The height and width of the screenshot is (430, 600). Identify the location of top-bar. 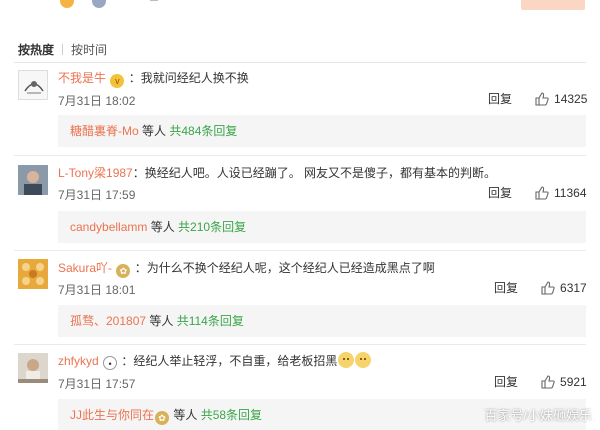
(300, 15).